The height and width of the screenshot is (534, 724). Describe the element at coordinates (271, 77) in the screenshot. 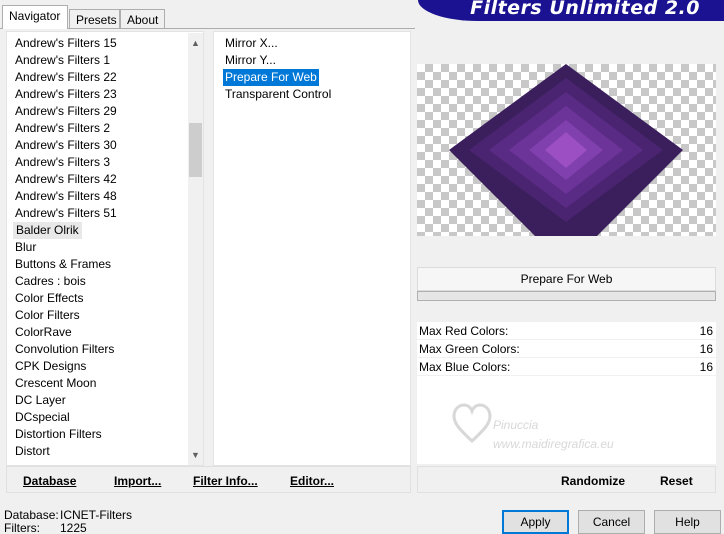

I see `filter-item: Prepare For Web` at that location.